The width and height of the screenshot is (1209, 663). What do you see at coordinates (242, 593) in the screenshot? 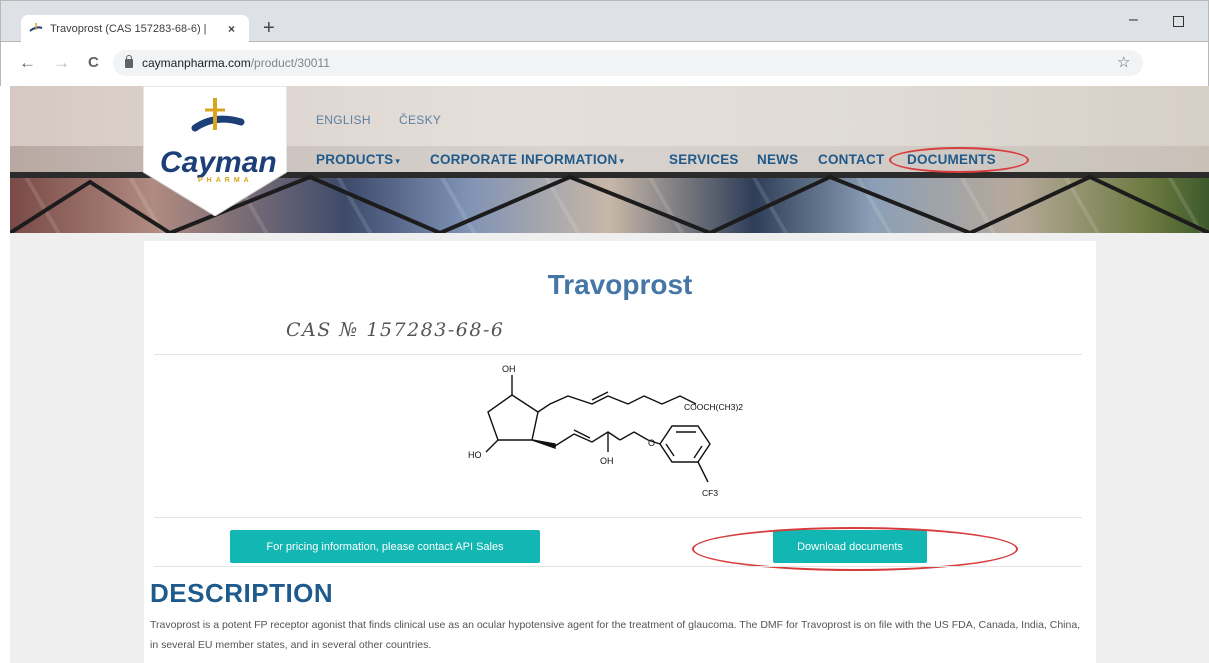
I see `description-heading: DESCRIPTION` at bounding box center [242, 593].